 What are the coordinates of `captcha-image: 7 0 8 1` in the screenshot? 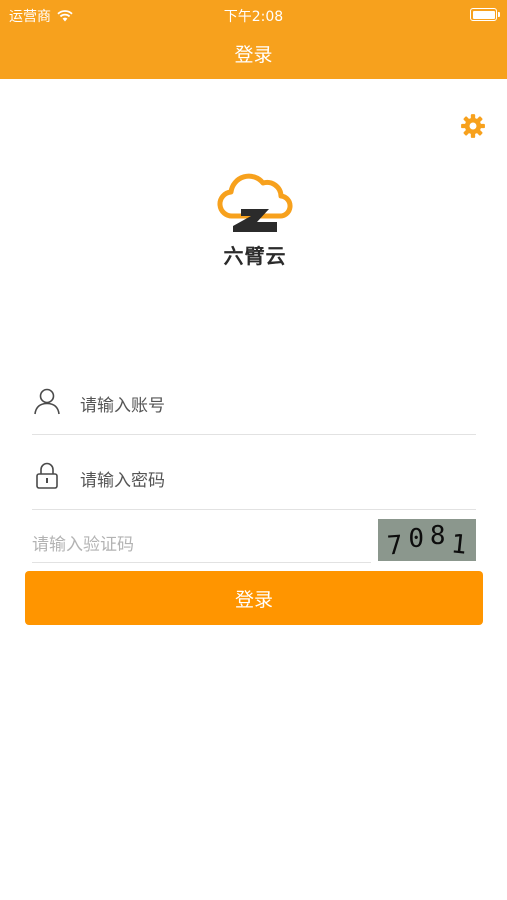 It's located at (427, 540).